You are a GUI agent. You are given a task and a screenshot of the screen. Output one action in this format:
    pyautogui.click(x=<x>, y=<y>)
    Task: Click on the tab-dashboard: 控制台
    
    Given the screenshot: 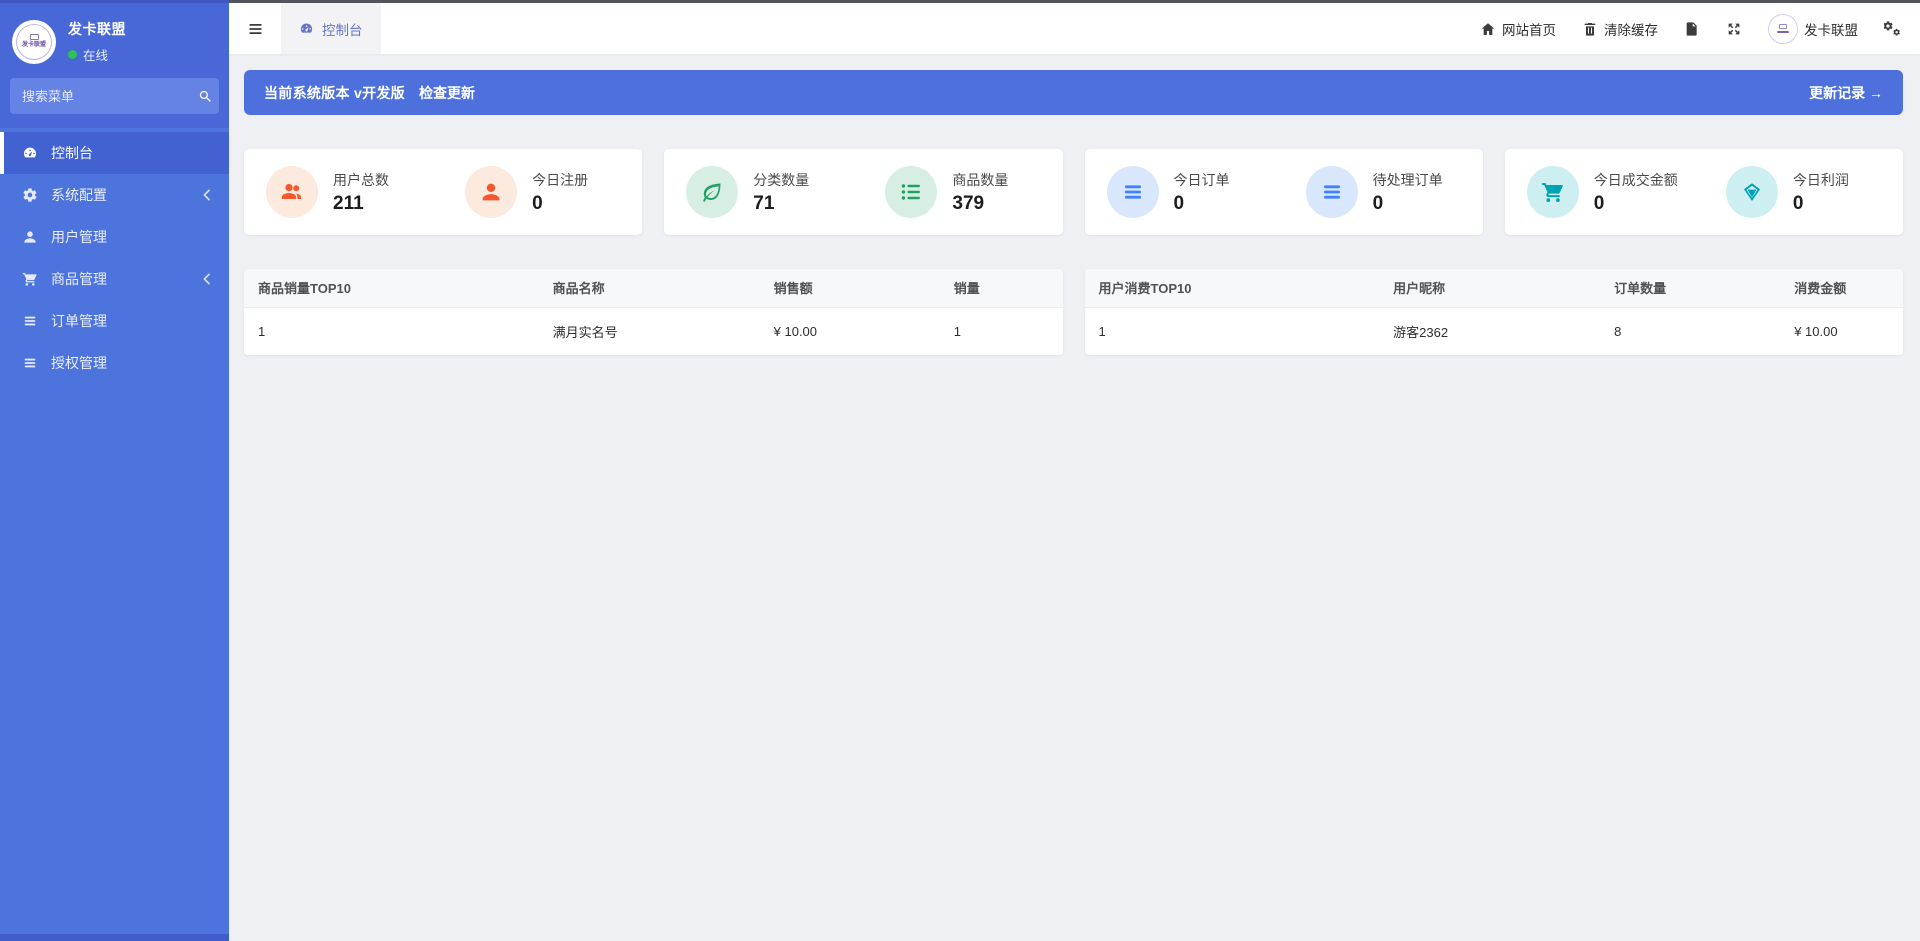 What is the action you would take?
    pyautogui.click(x=331, y=28)
    